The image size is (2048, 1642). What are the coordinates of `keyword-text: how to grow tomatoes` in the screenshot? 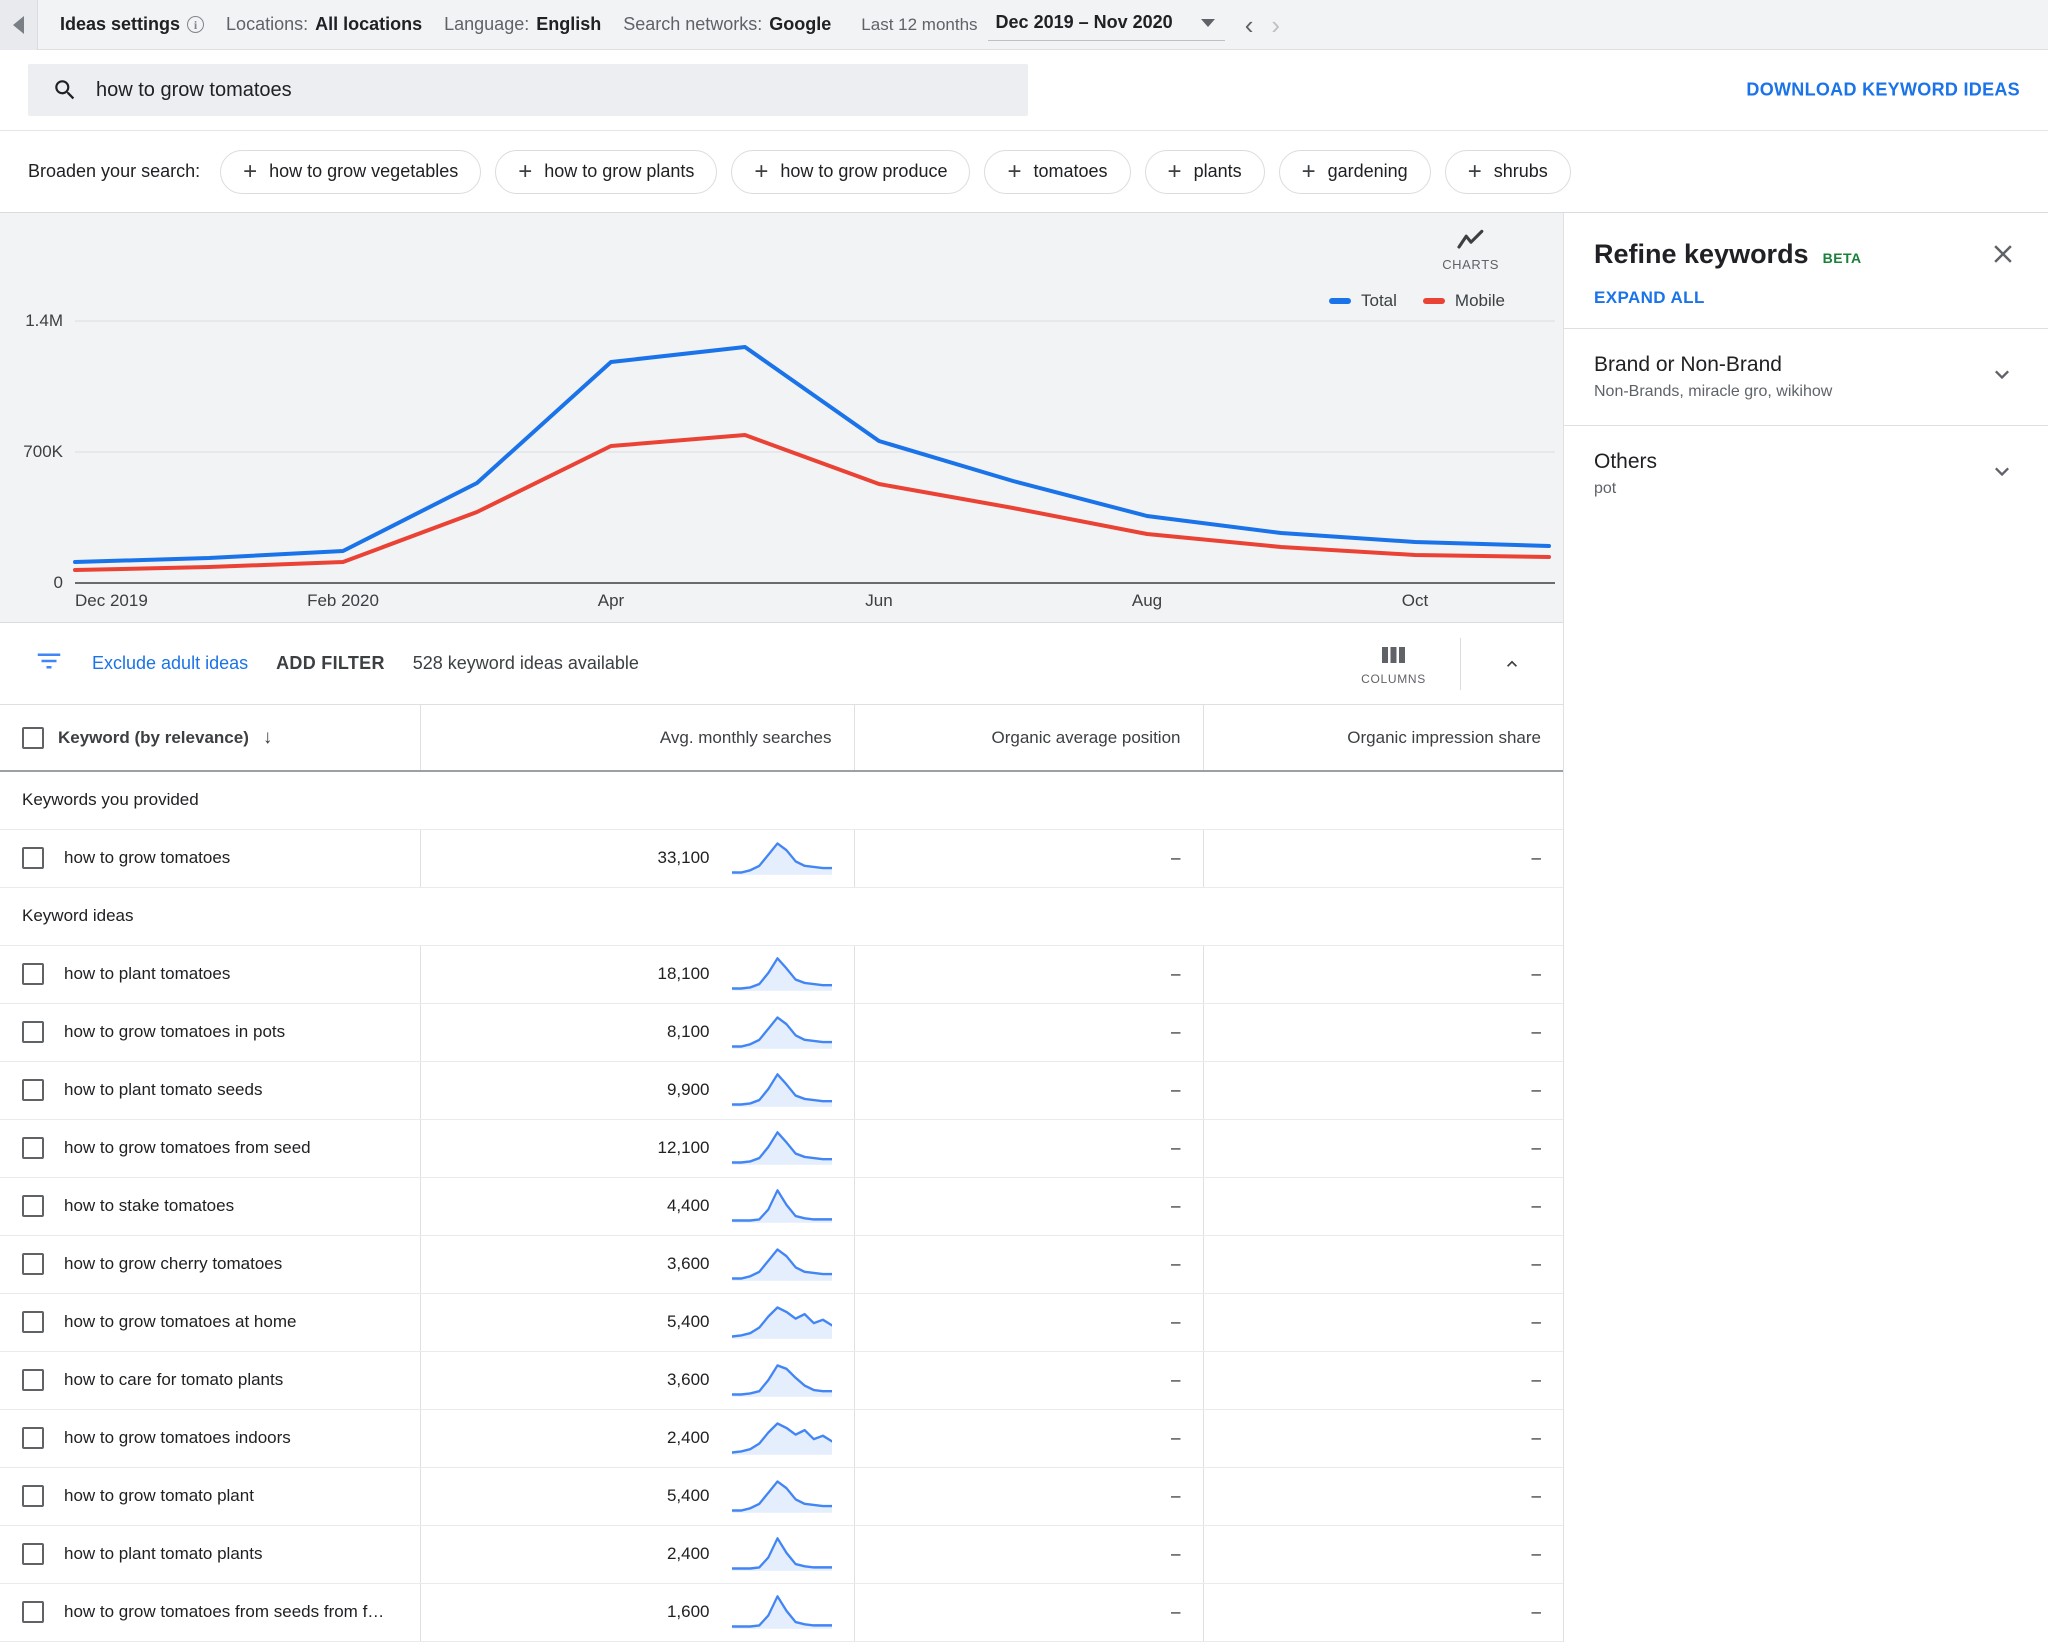 It's located at (147, 857).